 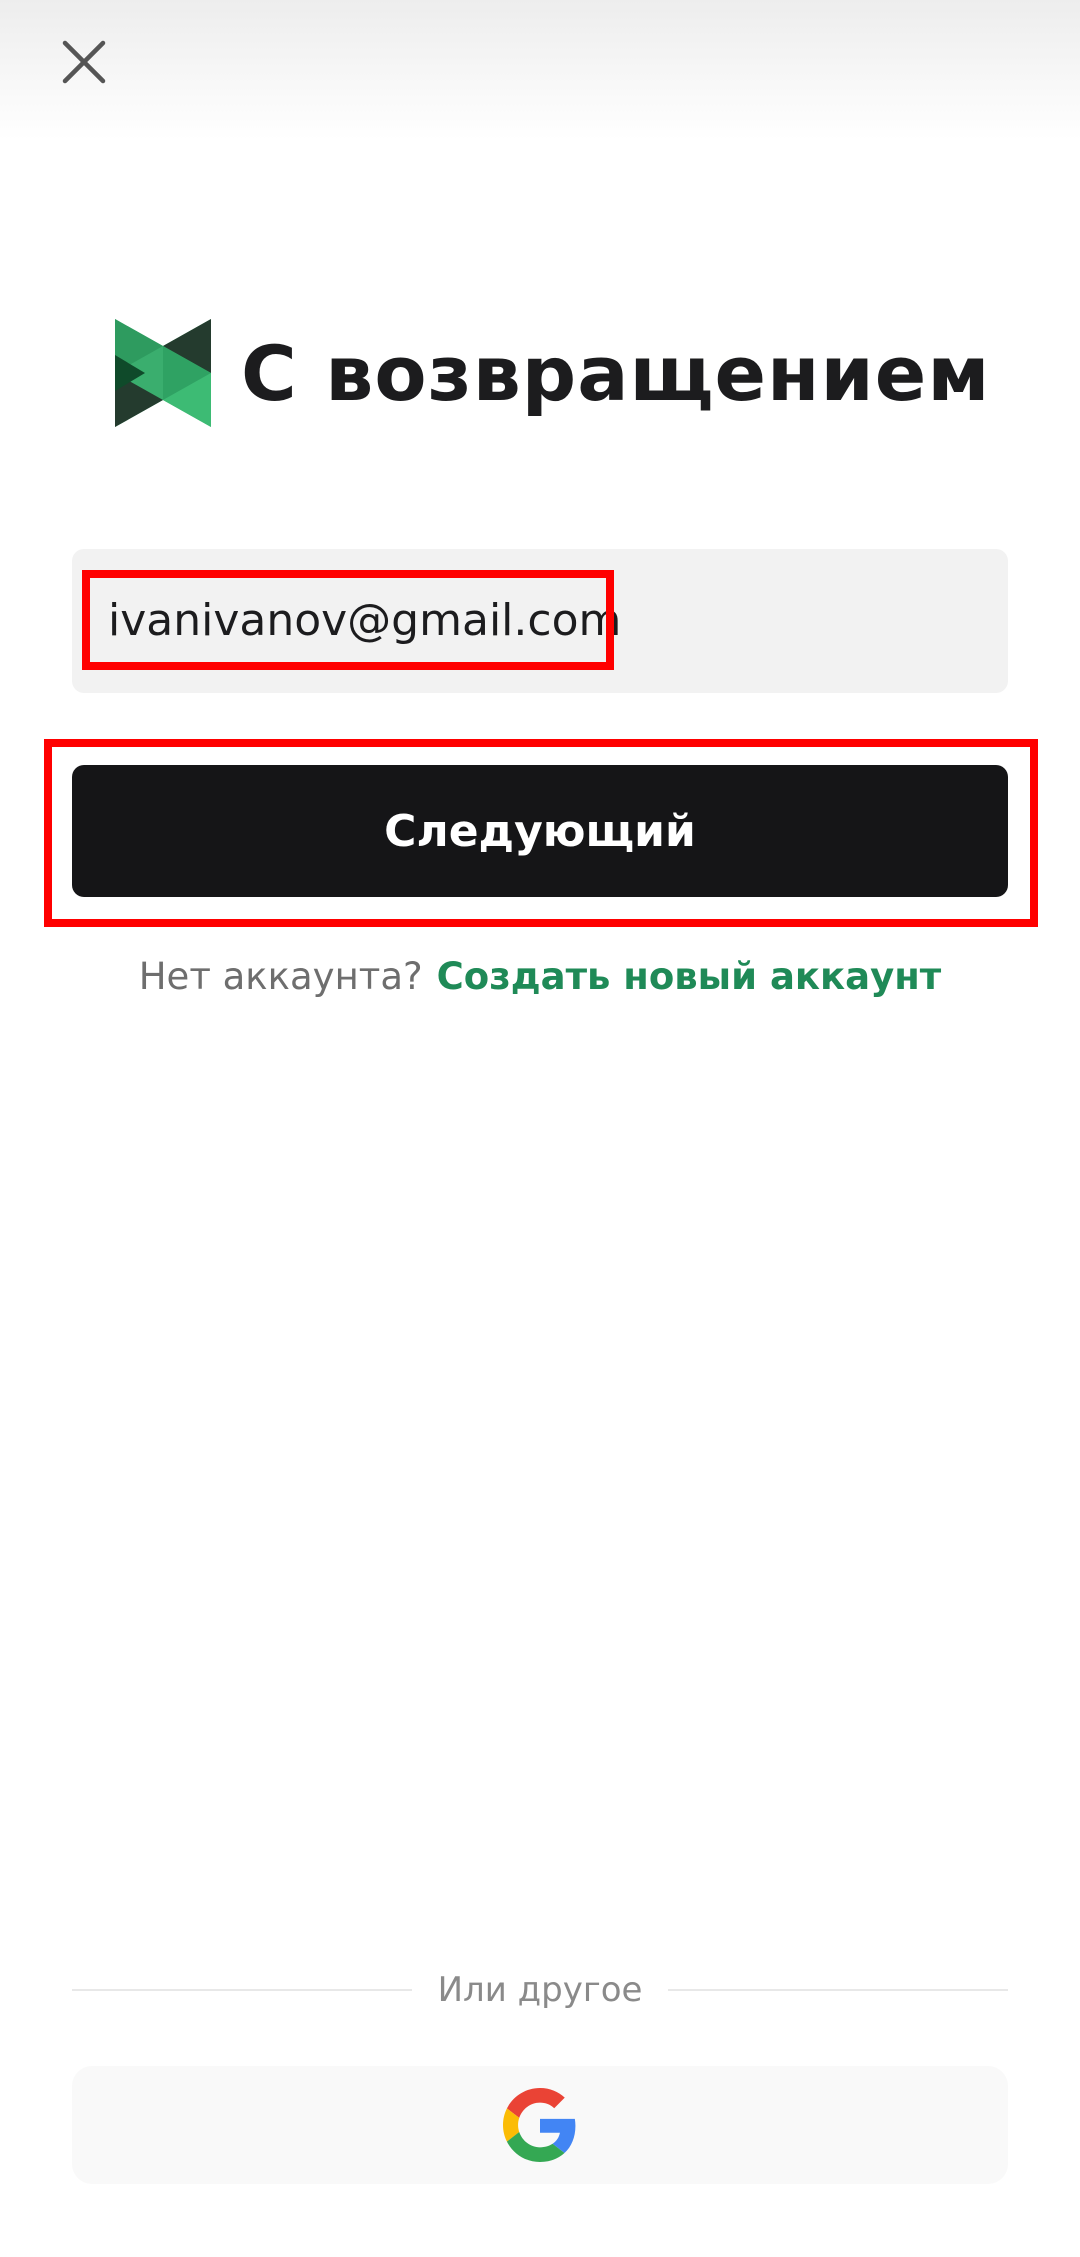 What do you see at coordinates (838, 1990) in the screenshot?
I see `divider-line-right` at bounding box center [838, 1990].